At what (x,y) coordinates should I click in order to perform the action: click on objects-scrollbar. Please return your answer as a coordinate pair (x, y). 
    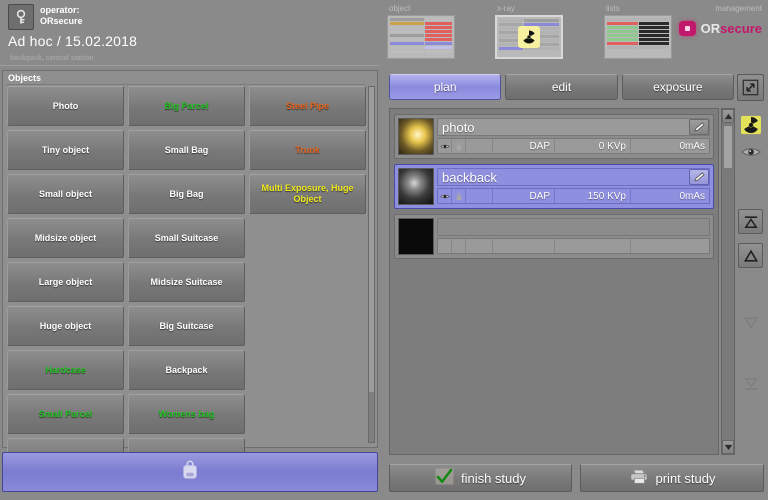
    Looking at the image, I should click on (371, 264).